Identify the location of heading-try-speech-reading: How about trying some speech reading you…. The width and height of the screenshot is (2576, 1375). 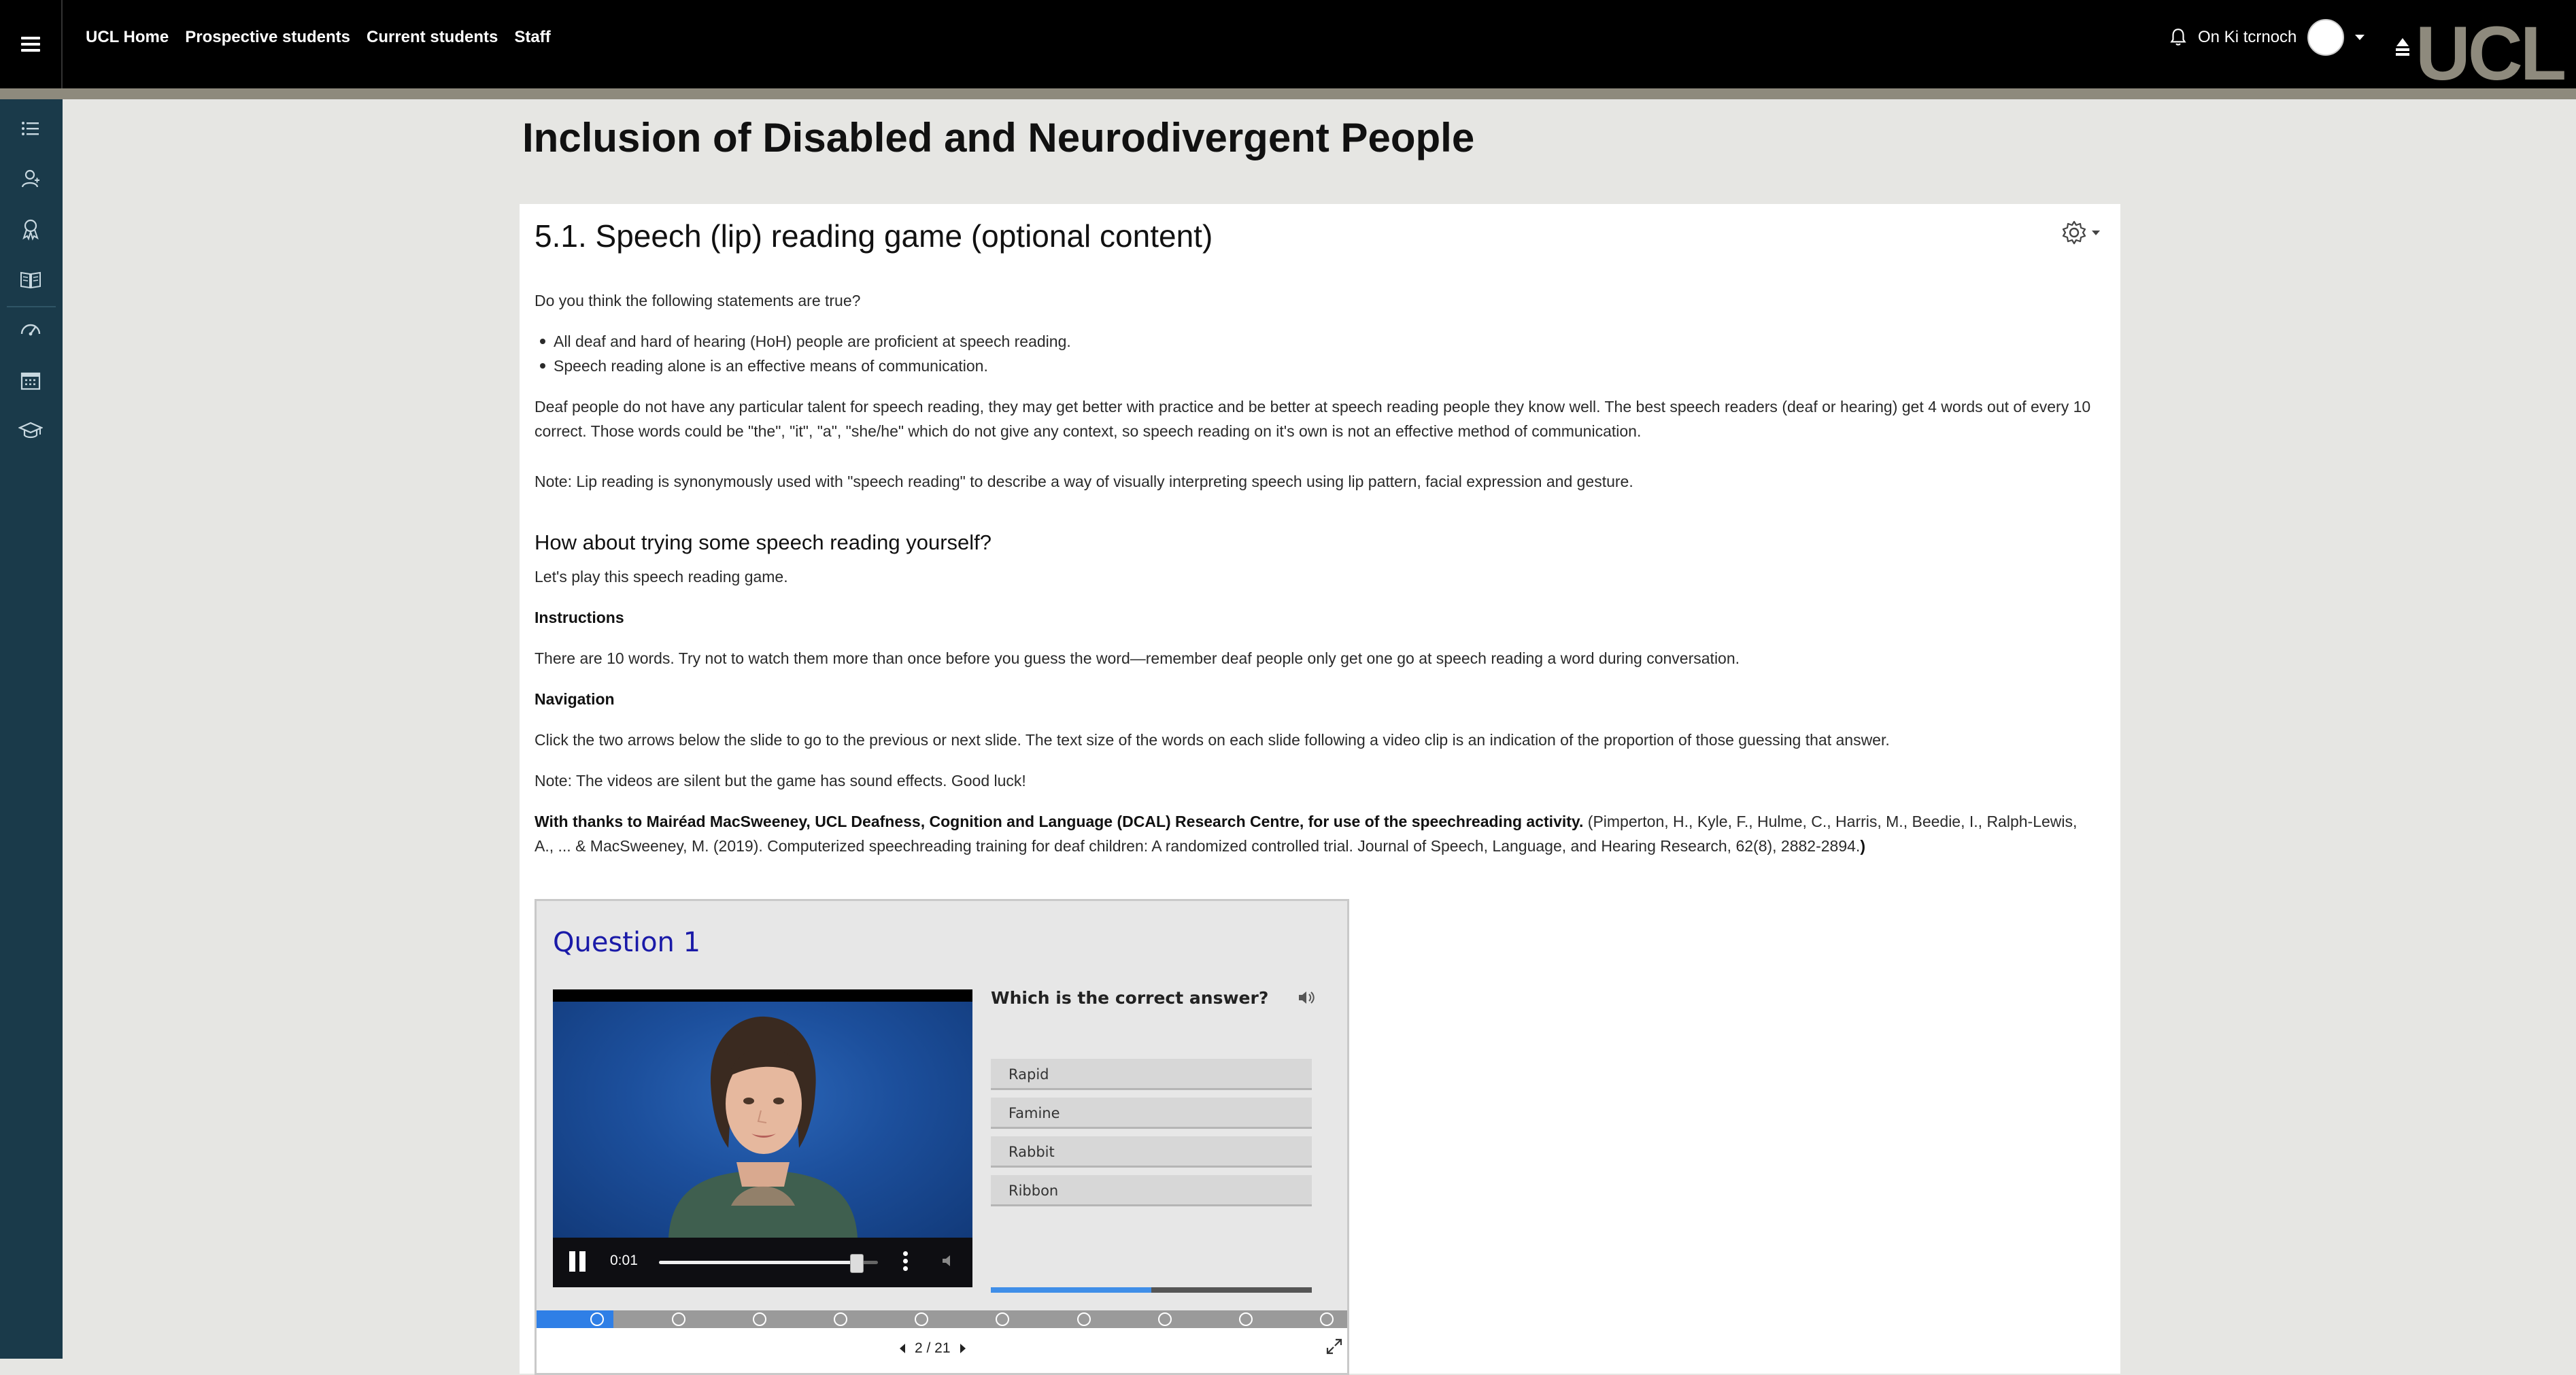
(763, 542).